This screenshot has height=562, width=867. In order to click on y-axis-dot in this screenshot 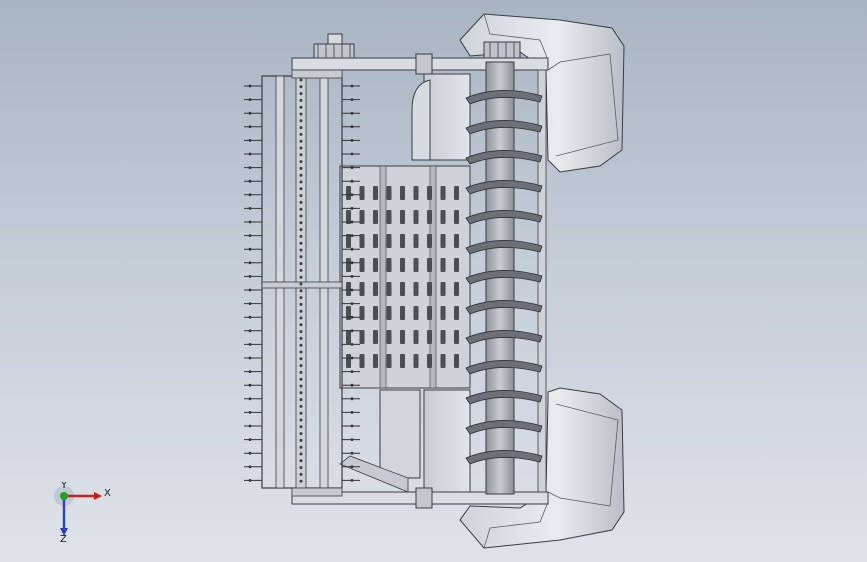, I will do `click(64, 496)`.